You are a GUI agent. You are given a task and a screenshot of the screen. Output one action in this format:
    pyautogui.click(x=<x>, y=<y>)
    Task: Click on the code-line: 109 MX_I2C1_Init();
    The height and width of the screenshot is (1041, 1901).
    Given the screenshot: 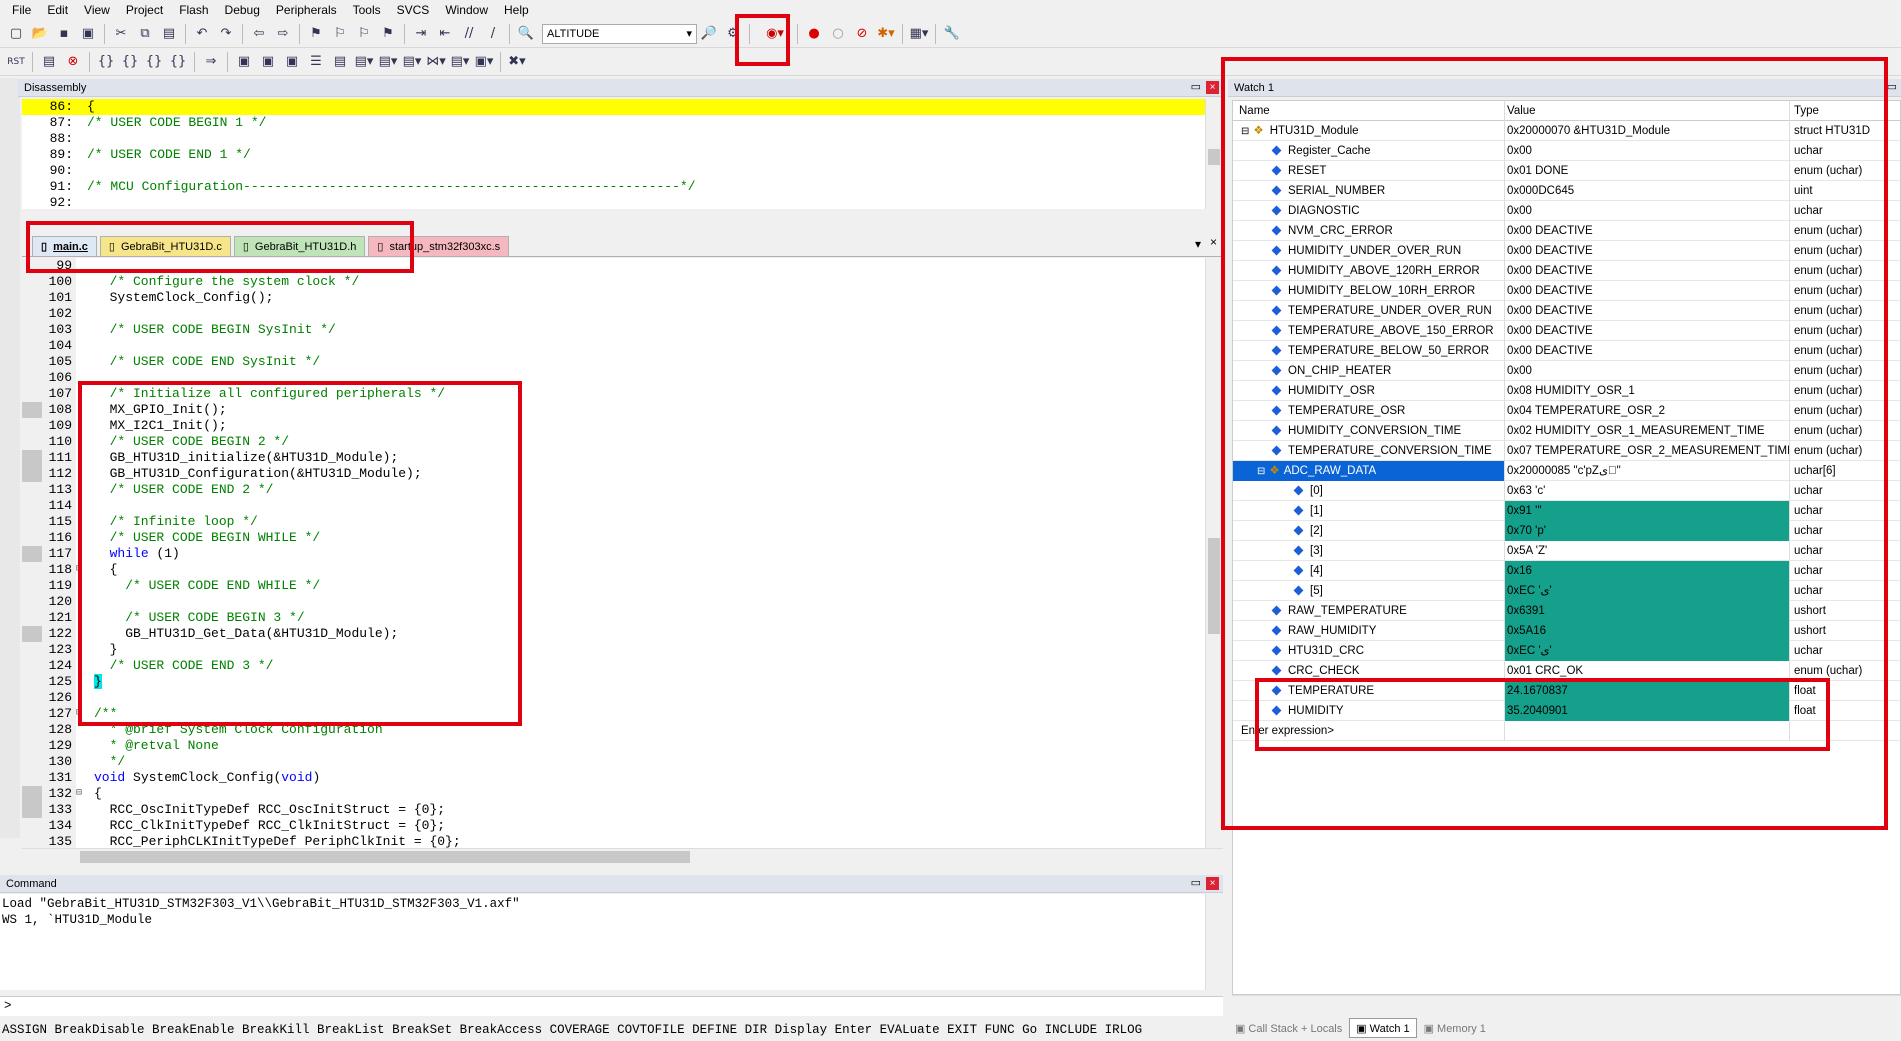 What is the action you would take?
    pyautogui.click(x=613, y=426)
    